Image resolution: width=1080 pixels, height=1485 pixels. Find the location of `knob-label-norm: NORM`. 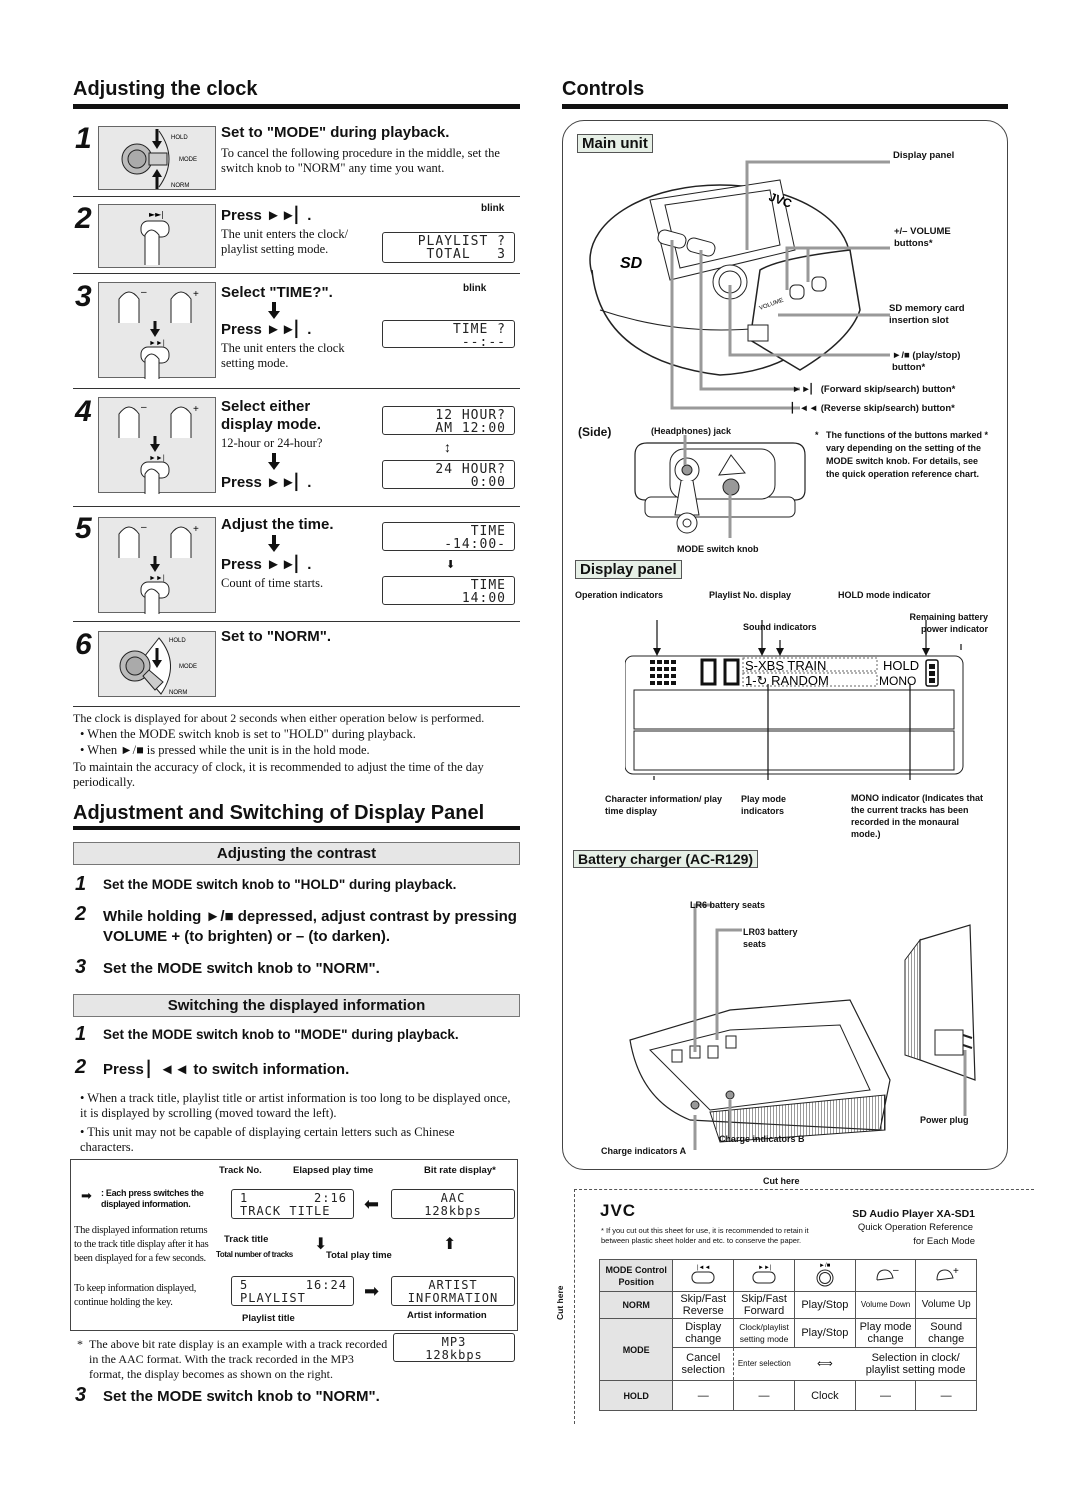

knob-label-norm: NORM is located at coordinates (178, 693).